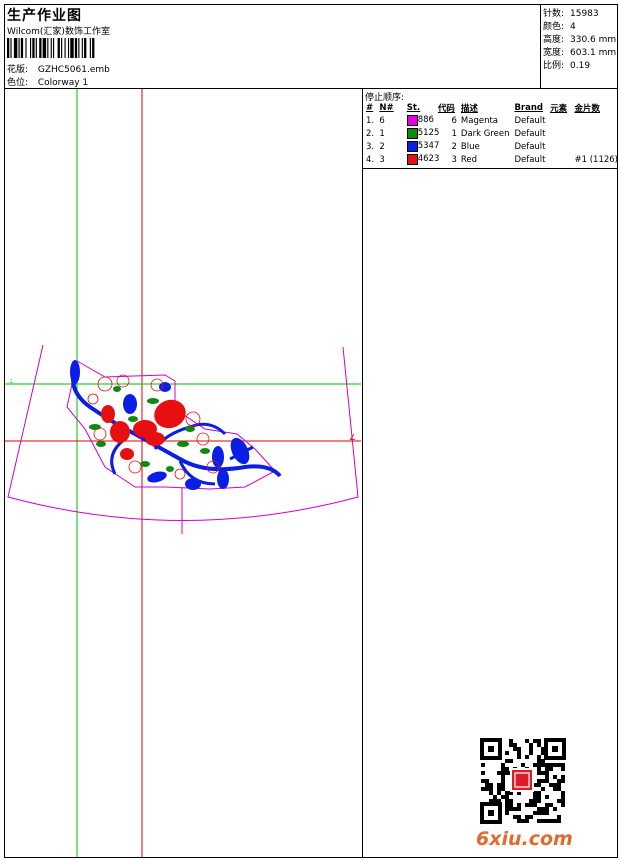  What do you see at coordinates (479, 120) in the screenshot?
I see `row-desc: Magenta` at bounding box center [479, 120].